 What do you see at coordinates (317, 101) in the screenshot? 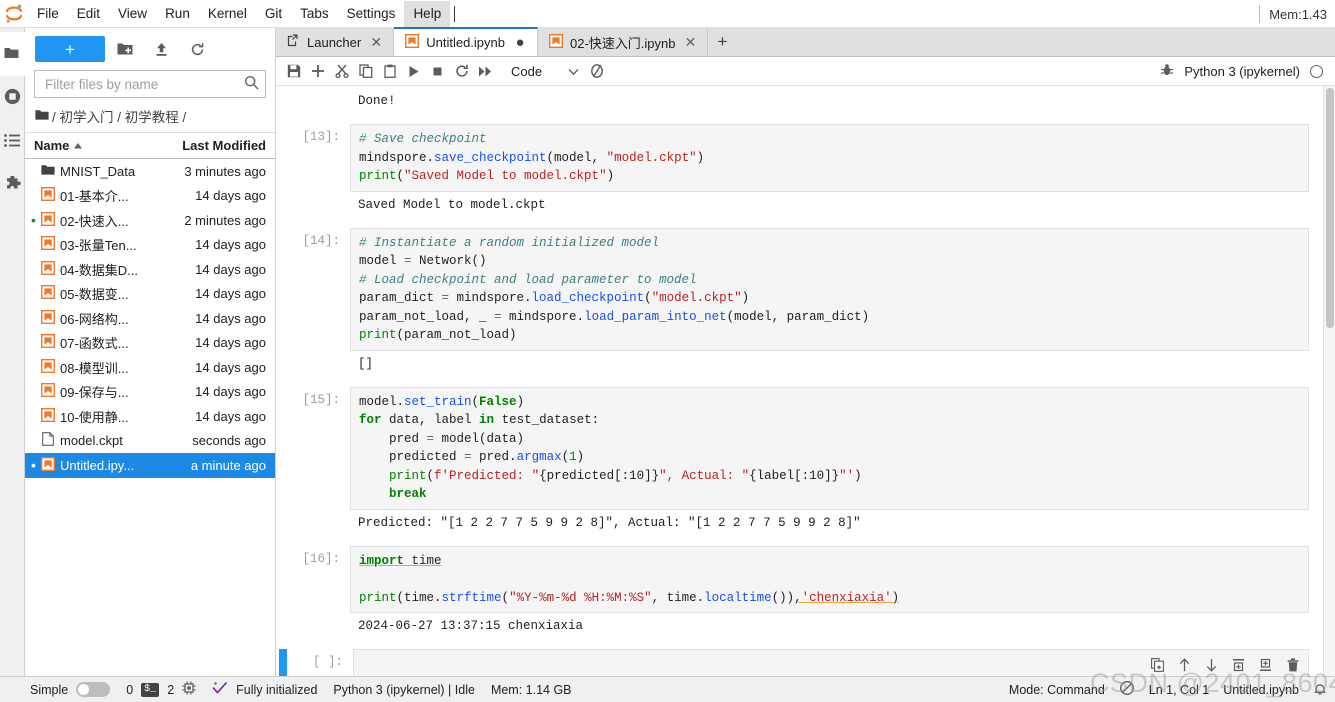
I see `cell-prompt` at bounding box center [317, 101].